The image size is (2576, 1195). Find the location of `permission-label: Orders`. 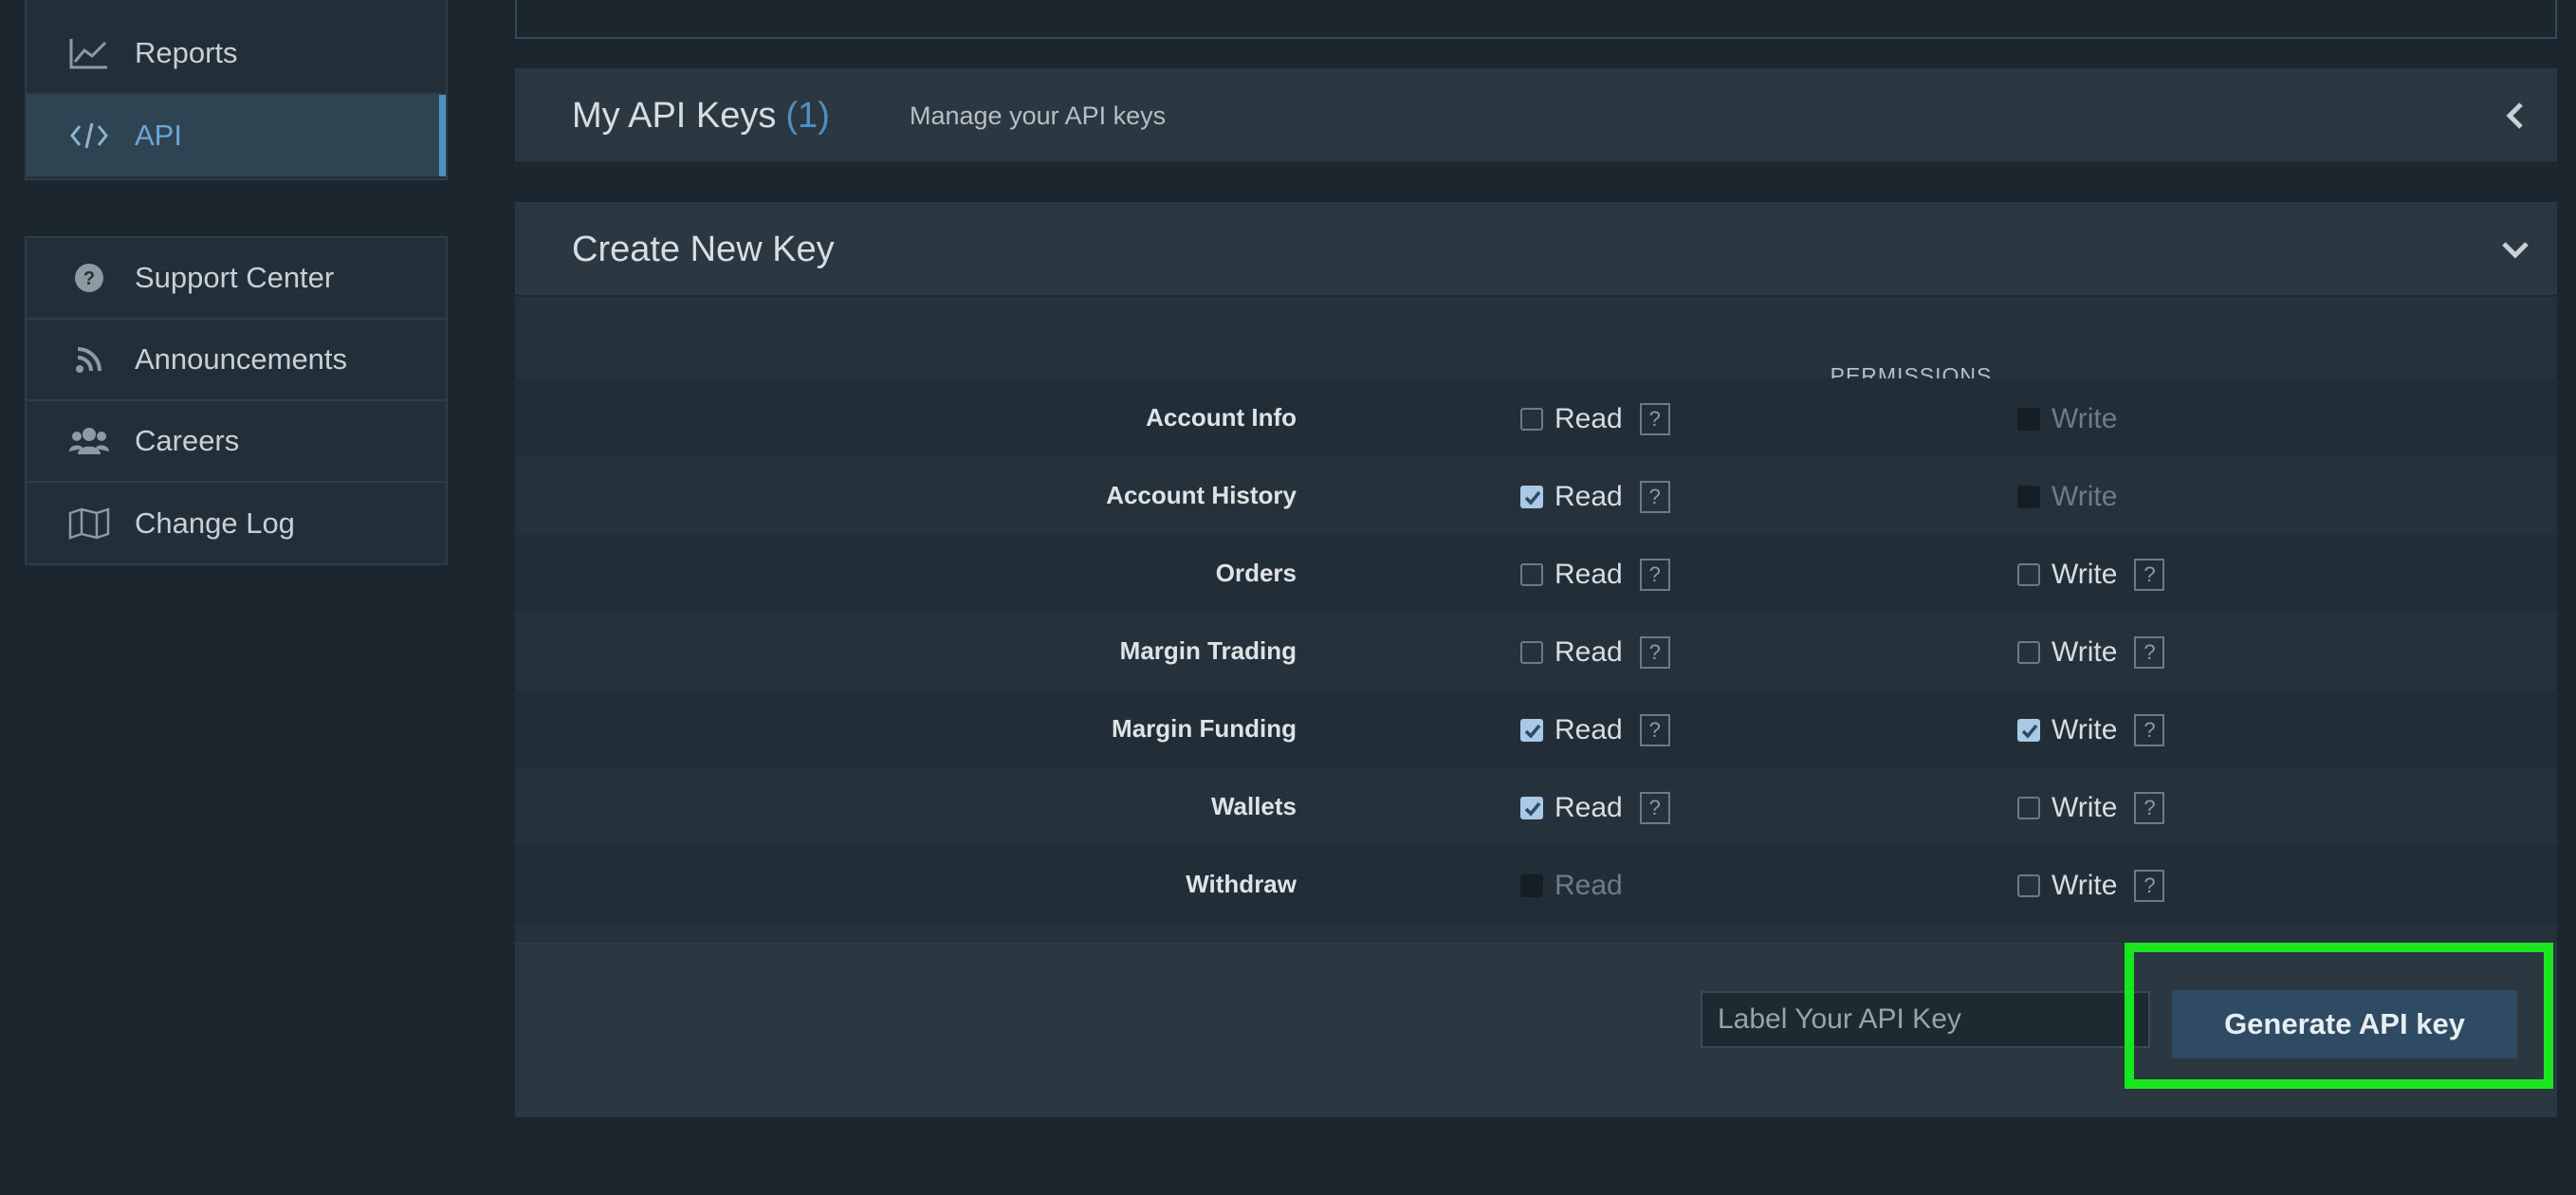

permission-label: Orders is located at coordinates (1256, 572).